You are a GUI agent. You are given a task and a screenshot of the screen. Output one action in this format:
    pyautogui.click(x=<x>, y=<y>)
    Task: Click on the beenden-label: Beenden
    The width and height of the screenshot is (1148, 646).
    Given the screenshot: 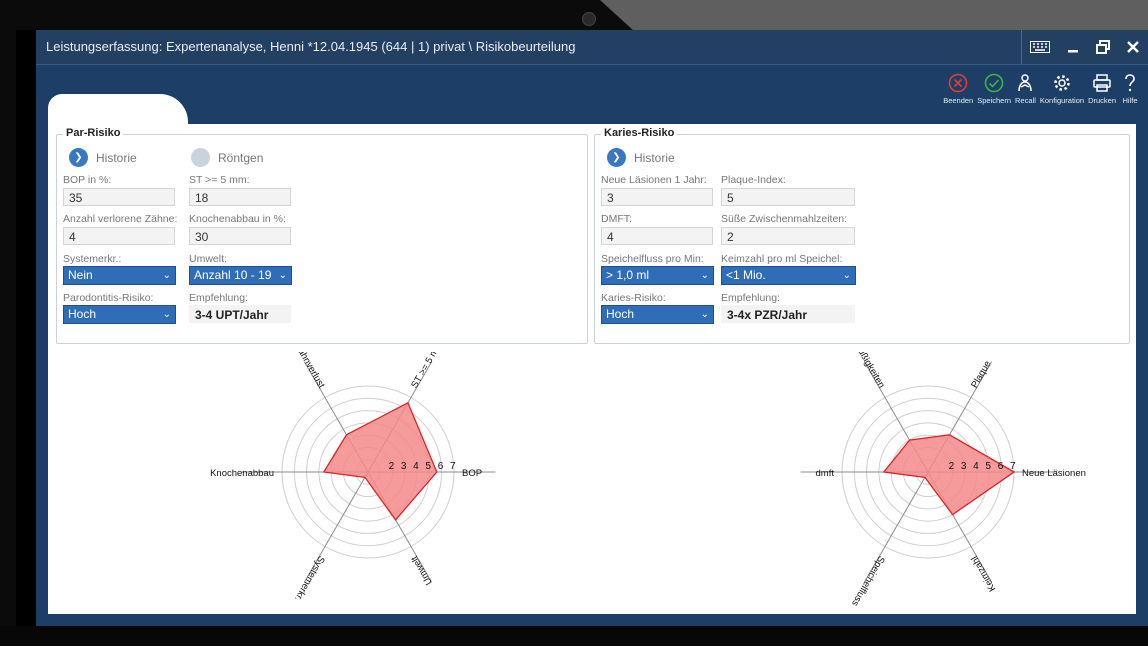 What is the action you would take?
    pyautogui.click(x=958, y=100)
    